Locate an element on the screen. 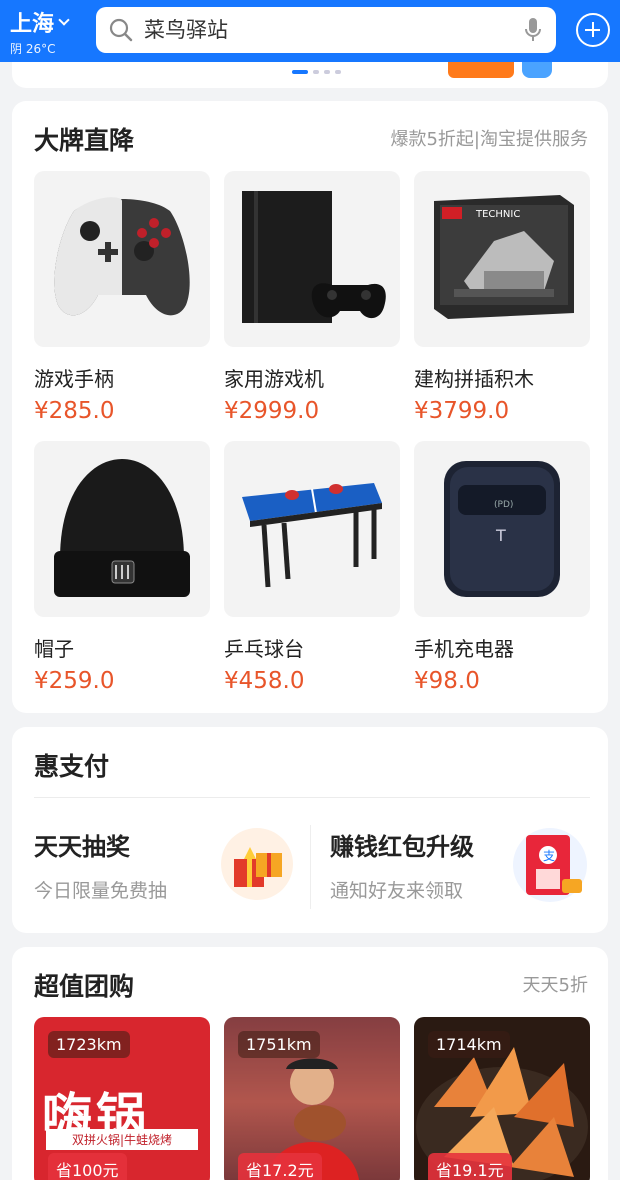 Image resolution: width=620 pixels, height=1180 pixels. distance-badge: 1714km is located at coordinates (469, 1044).